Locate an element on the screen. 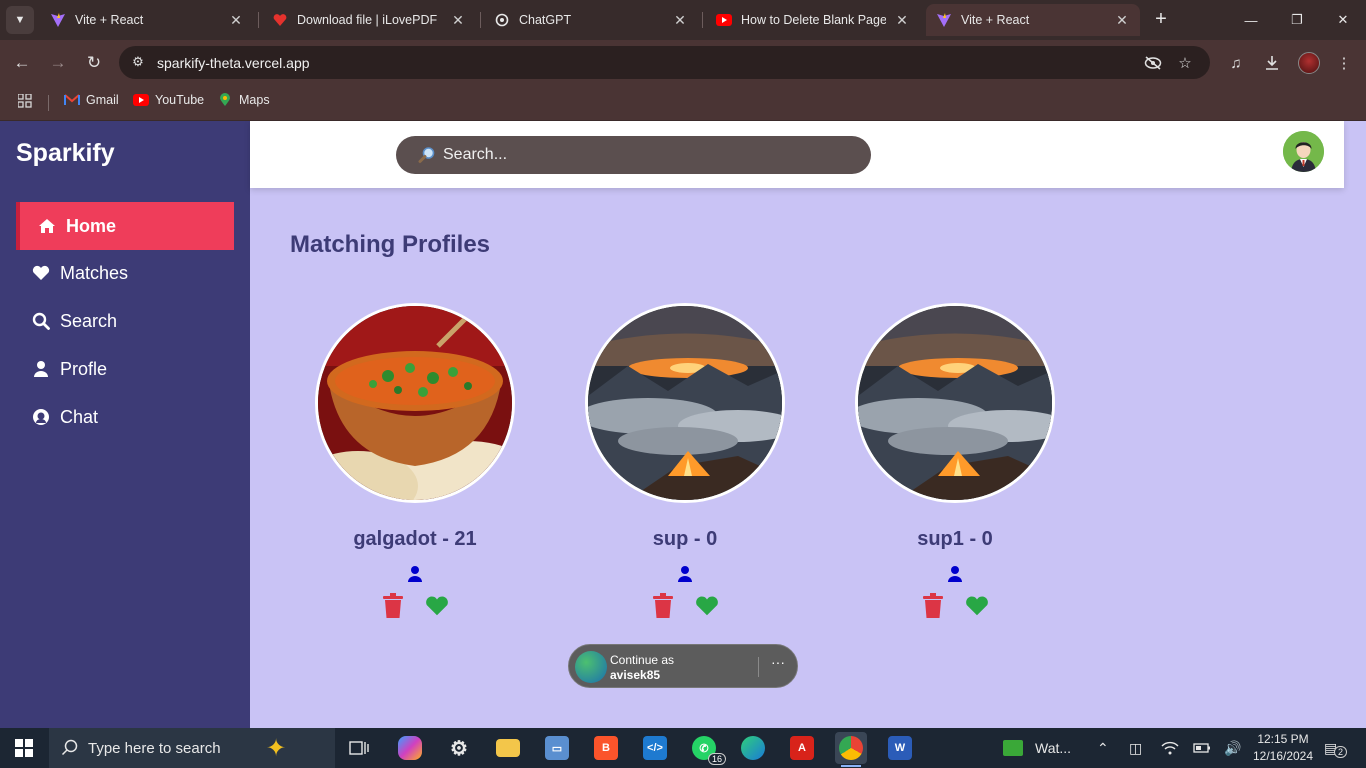 This screenshot has height=768, width=1366. user-avatar is located at coordinates (1303, 151).